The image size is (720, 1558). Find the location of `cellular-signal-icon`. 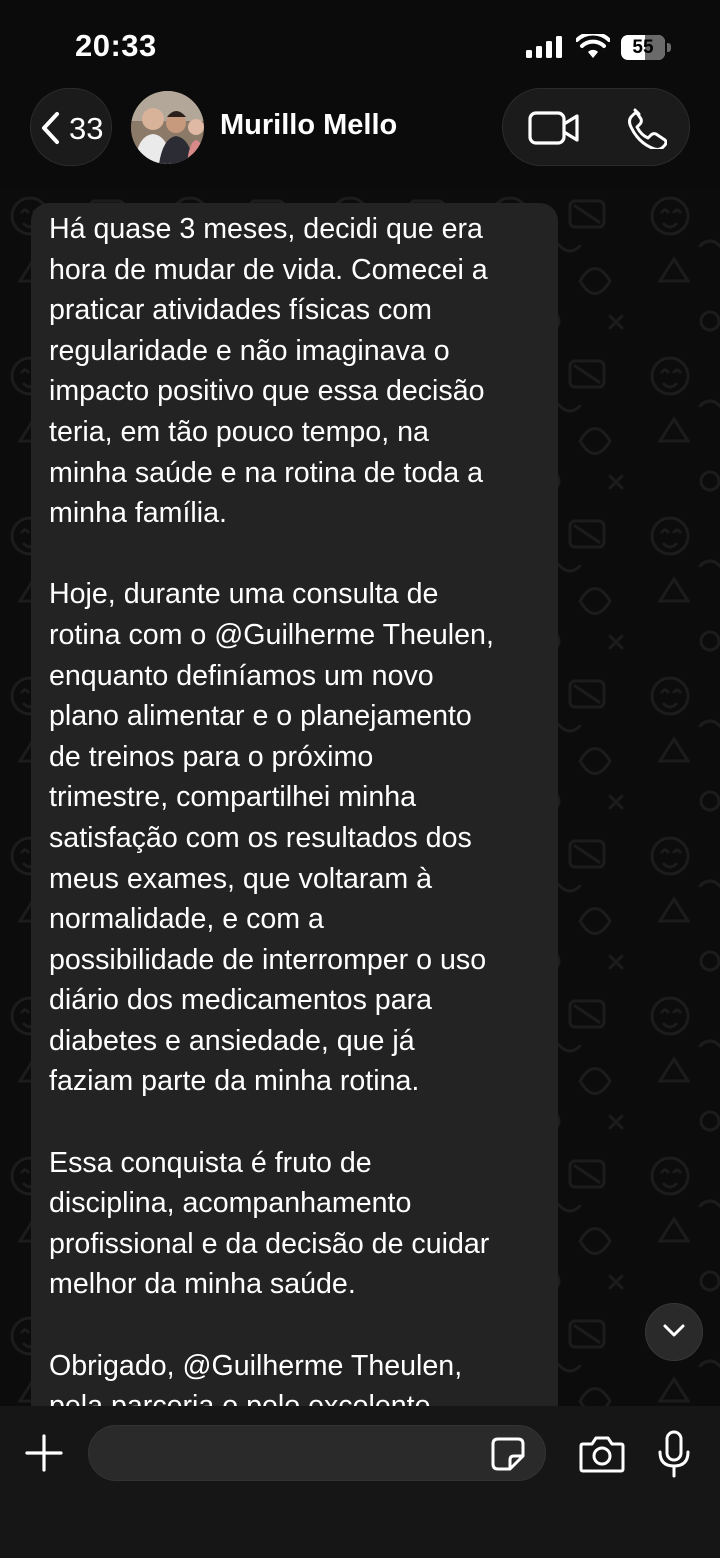

cellular-signal-icon is located at coordinates (544, 47).